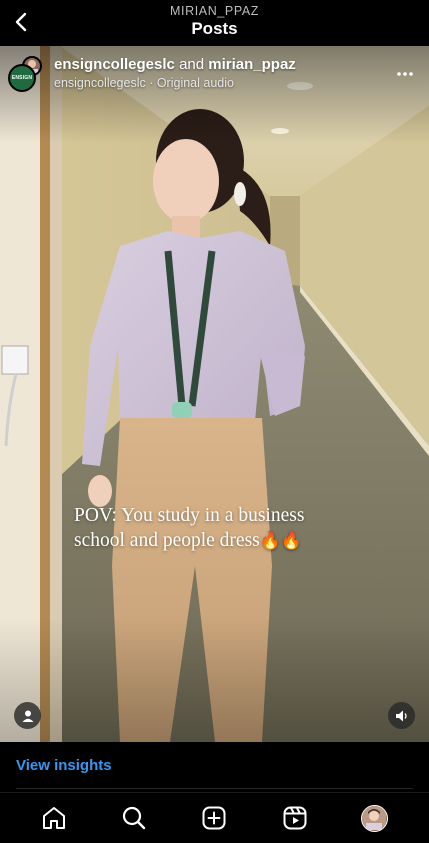 The image size is (429, 843). I want to click on sound-icon, so click(401, 715).